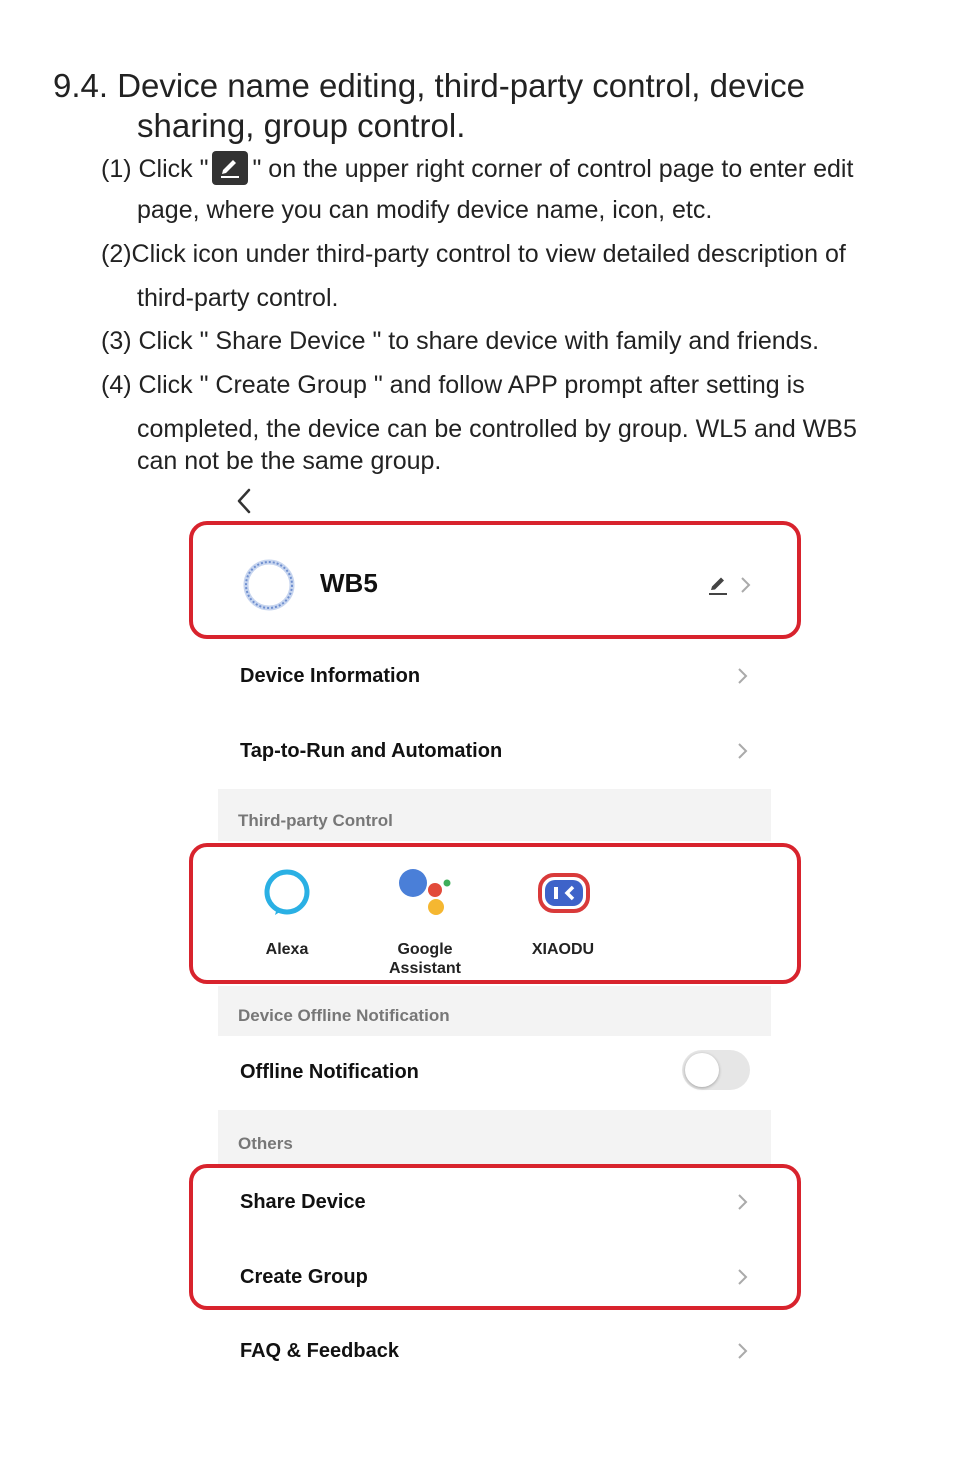 Image resolution: width=960 pixels, height=1457 pixels. What do you see at coordinates (344, 1015) in the screenshot?
I see `offline-section-label: Device Offline Notification` at bounding box center [344, 1015].